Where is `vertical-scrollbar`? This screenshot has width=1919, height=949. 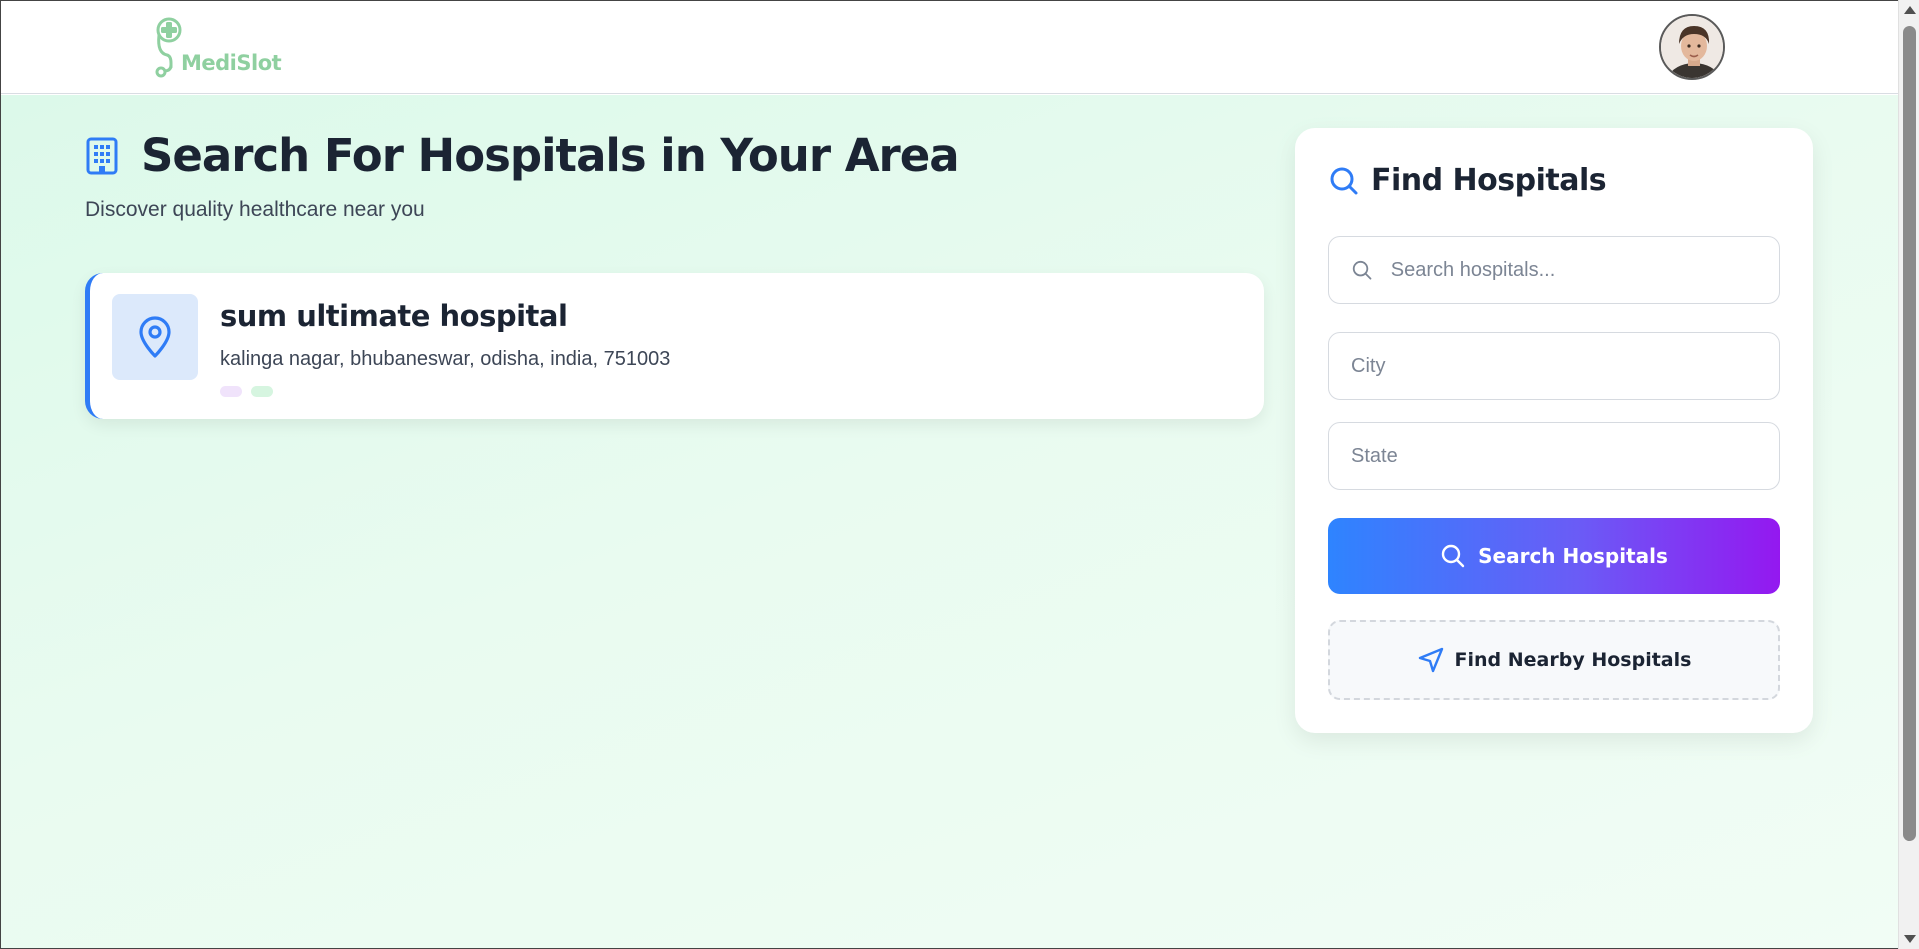
vertical-scrollbar is located at coordinates (1908, 474).